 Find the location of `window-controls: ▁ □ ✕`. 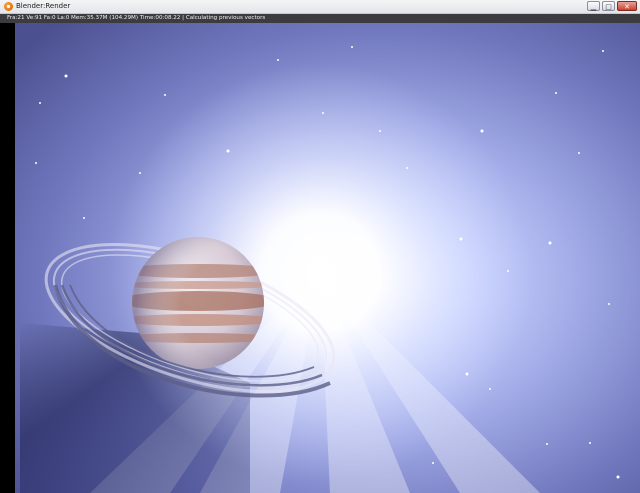

window-controls: ▁ □ ✕ is located at coordinates (612, 6).